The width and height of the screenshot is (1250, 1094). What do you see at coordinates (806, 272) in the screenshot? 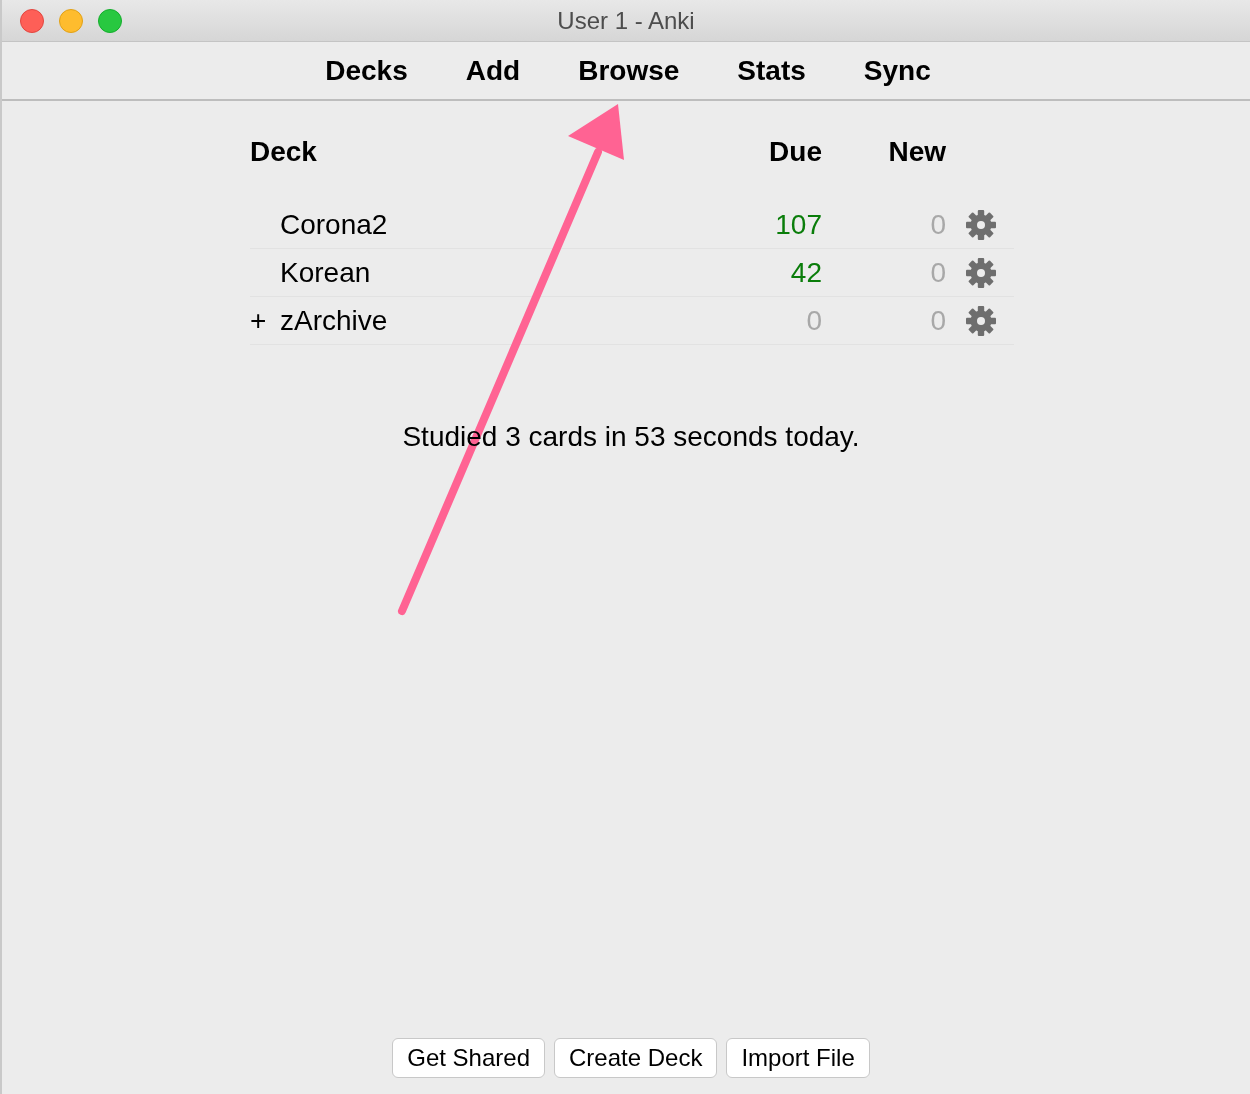
I see `due-count: 42` at bounding box center [806, 272].